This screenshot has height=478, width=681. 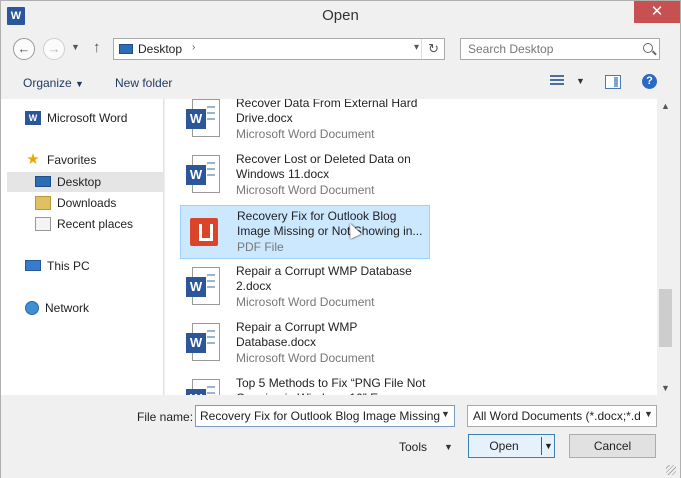 What do you see at coordinates (421, 49) in the screenshot?
I see `address-separator` at bounding box center [421, 49].